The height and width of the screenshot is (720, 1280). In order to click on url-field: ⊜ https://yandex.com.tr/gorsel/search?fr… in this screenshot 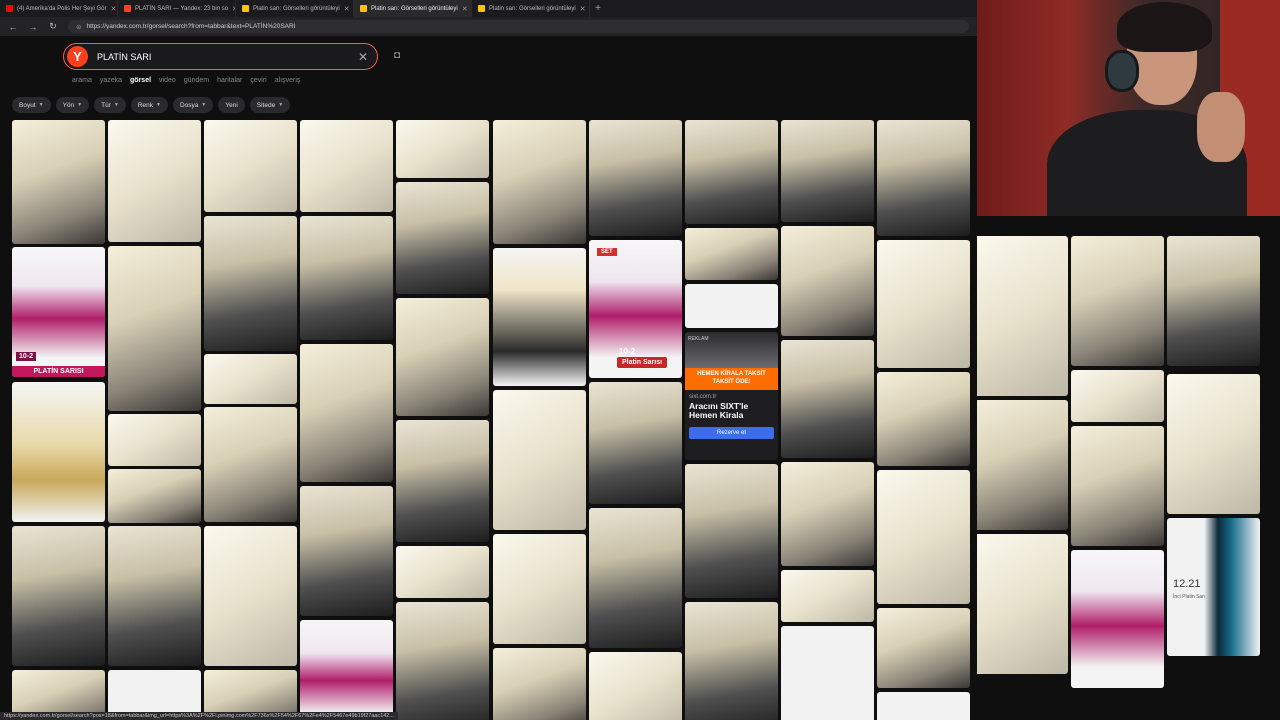, I will do `click(518, 26)`.